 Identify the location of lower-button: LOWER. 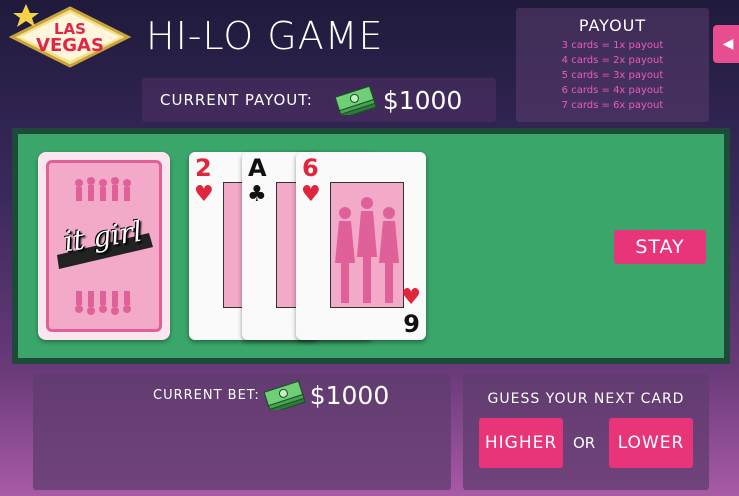
(651, 443).